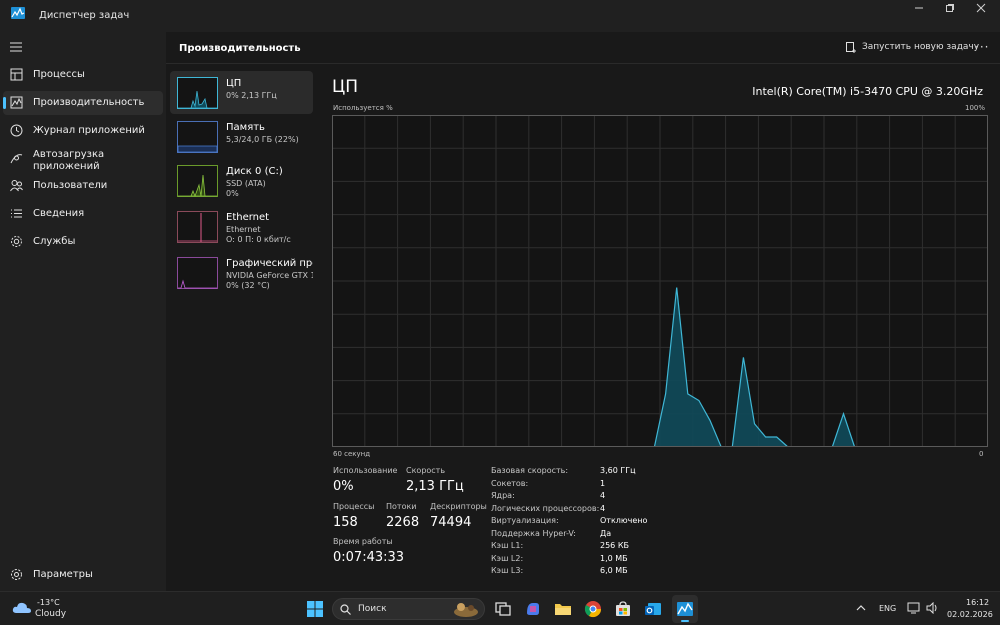 The height and width of the screenshot is (625, 1000). What do you see at coordinates (234, 83) in the screenshot?
I see `device-name: ЦП` at bounding box center [234, 83].